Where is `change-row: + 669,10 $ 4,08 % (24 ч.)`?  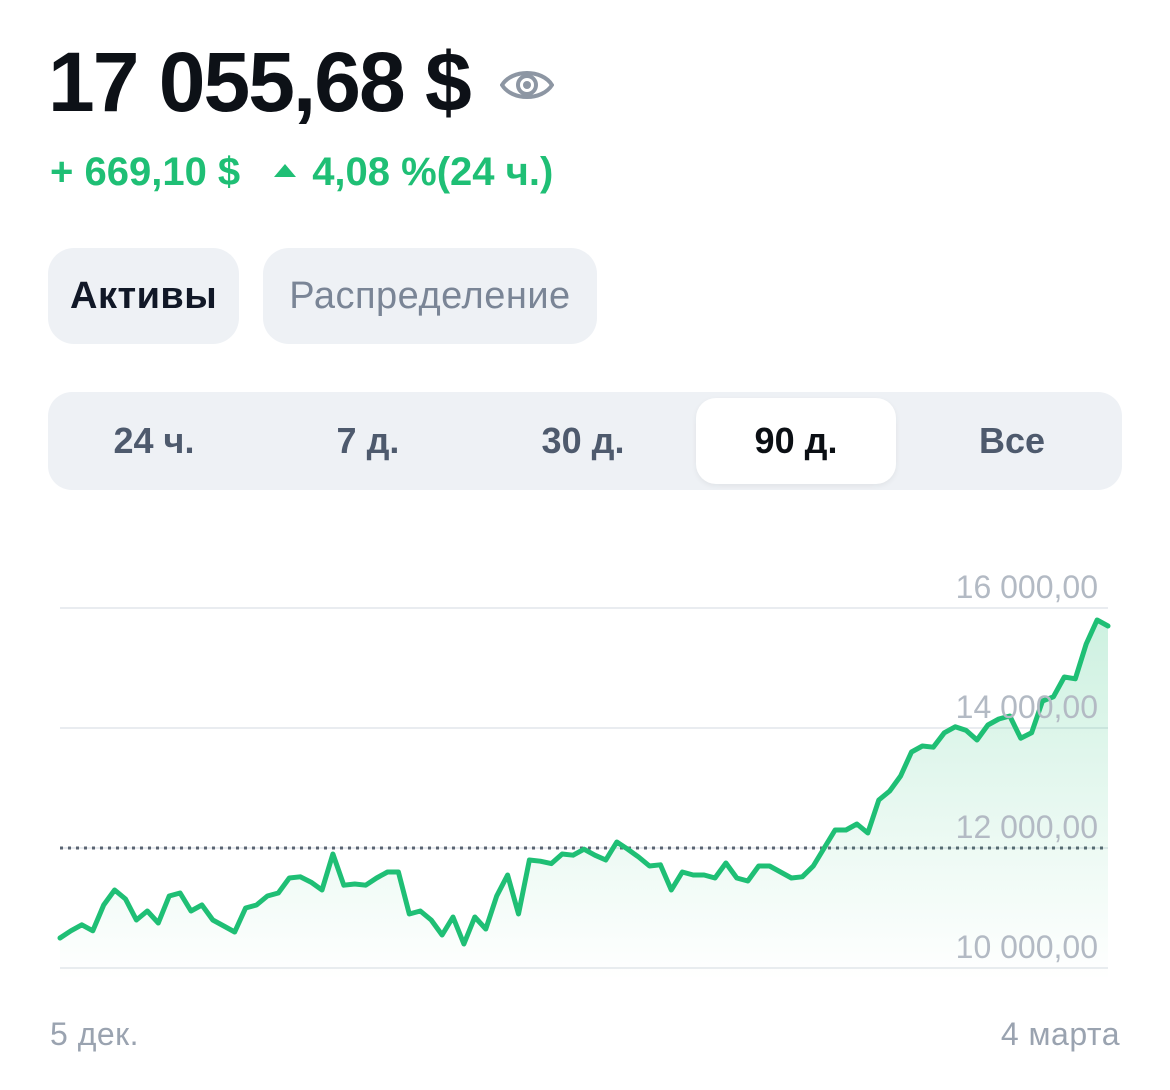
change-row: + 669,10 $ 4,08 % (24 ч.) is located at coordinates (301, 172).